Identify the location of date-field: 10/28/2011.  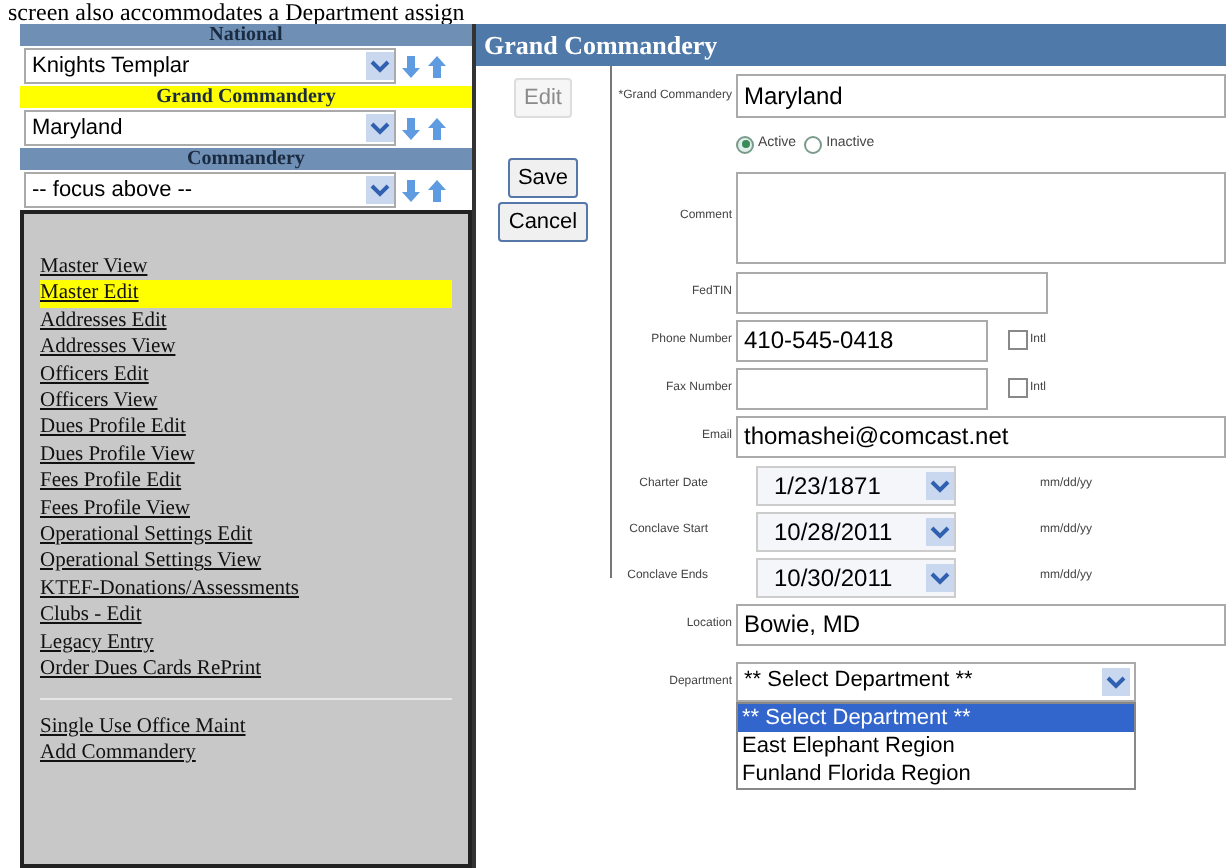
(856, 531).